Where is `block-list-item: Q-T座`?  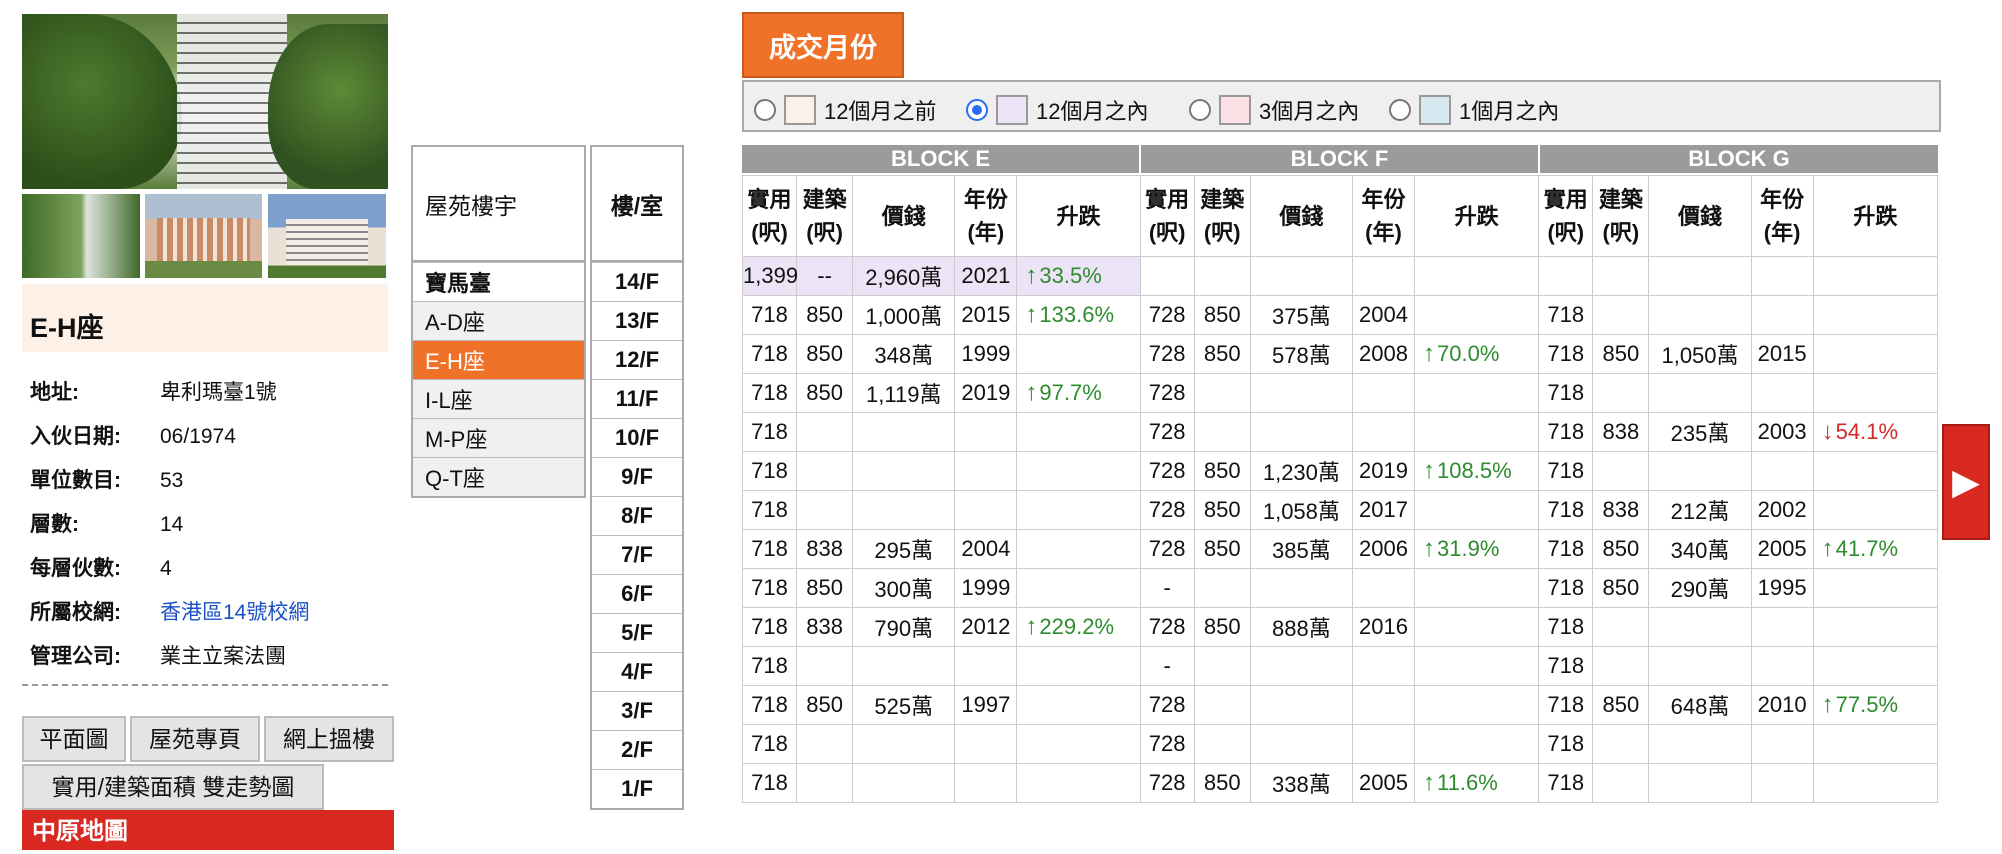
block-list-item: Q-T座 is located at coordinates (498, 476).